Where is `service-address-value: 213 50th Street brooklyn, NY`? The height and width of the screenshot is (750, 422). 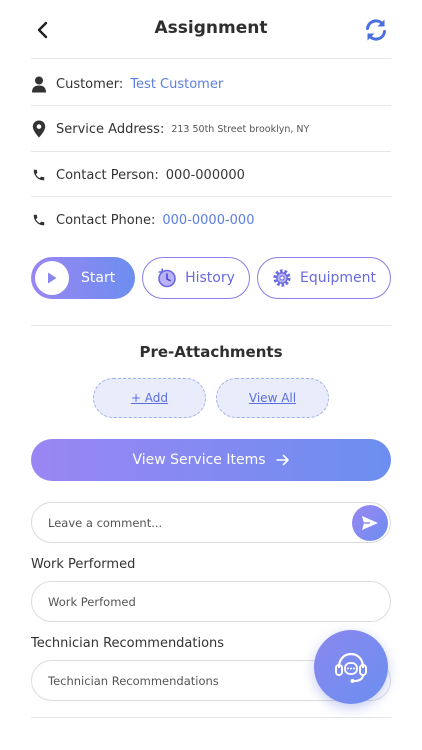
service-address-value: 213 50th Street brooklyn, NY is located at coordinates (240, 129).